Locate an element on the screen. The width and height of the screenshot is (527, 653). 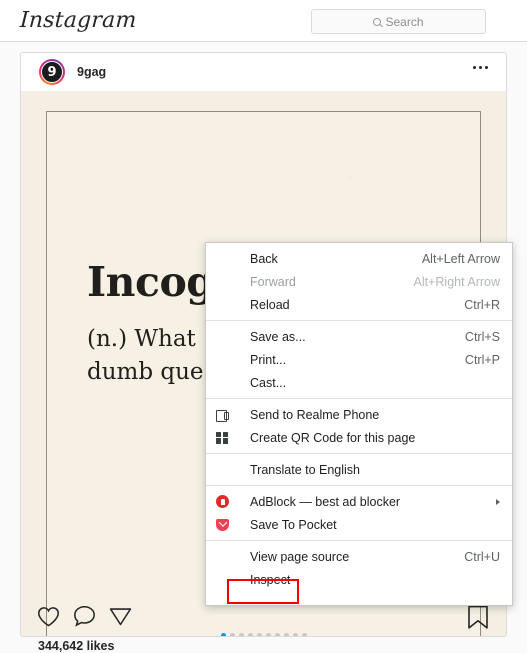
menu-item-accelerator: Ctrl+P is located at coordinates (482, 359).